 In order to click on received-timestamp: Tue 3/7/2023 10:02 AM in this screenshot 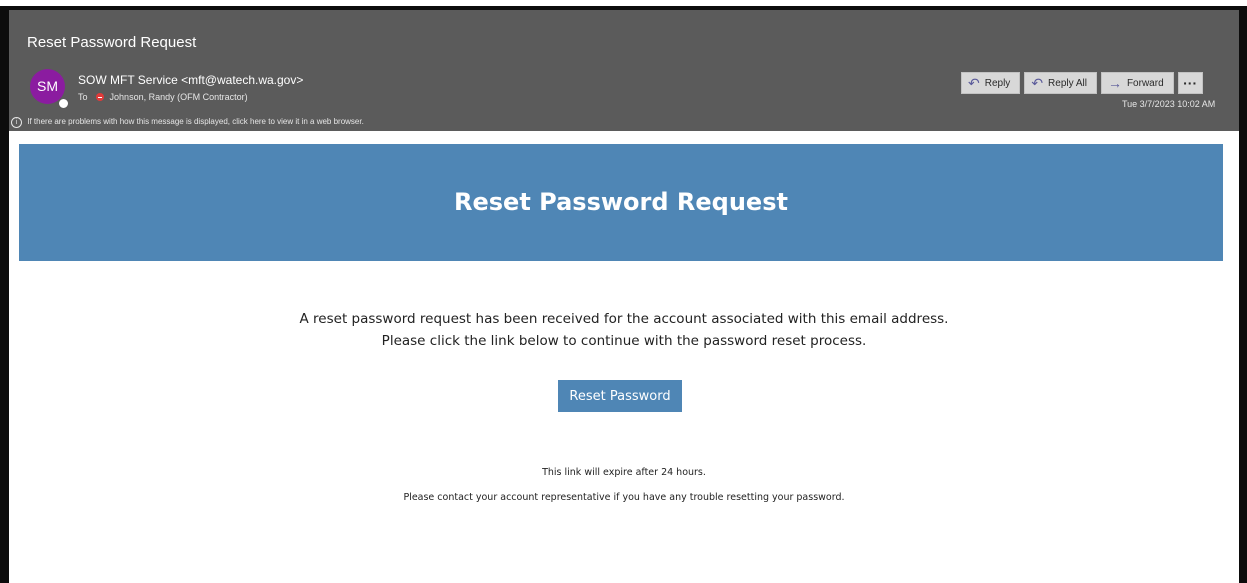, I will do `click(1169, 104)`.